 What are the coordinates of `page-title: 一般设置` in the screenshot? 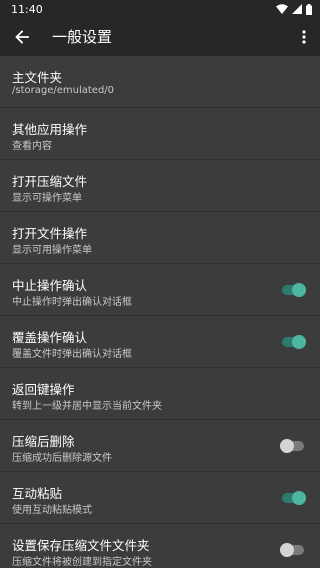 It's located at (82, 37).